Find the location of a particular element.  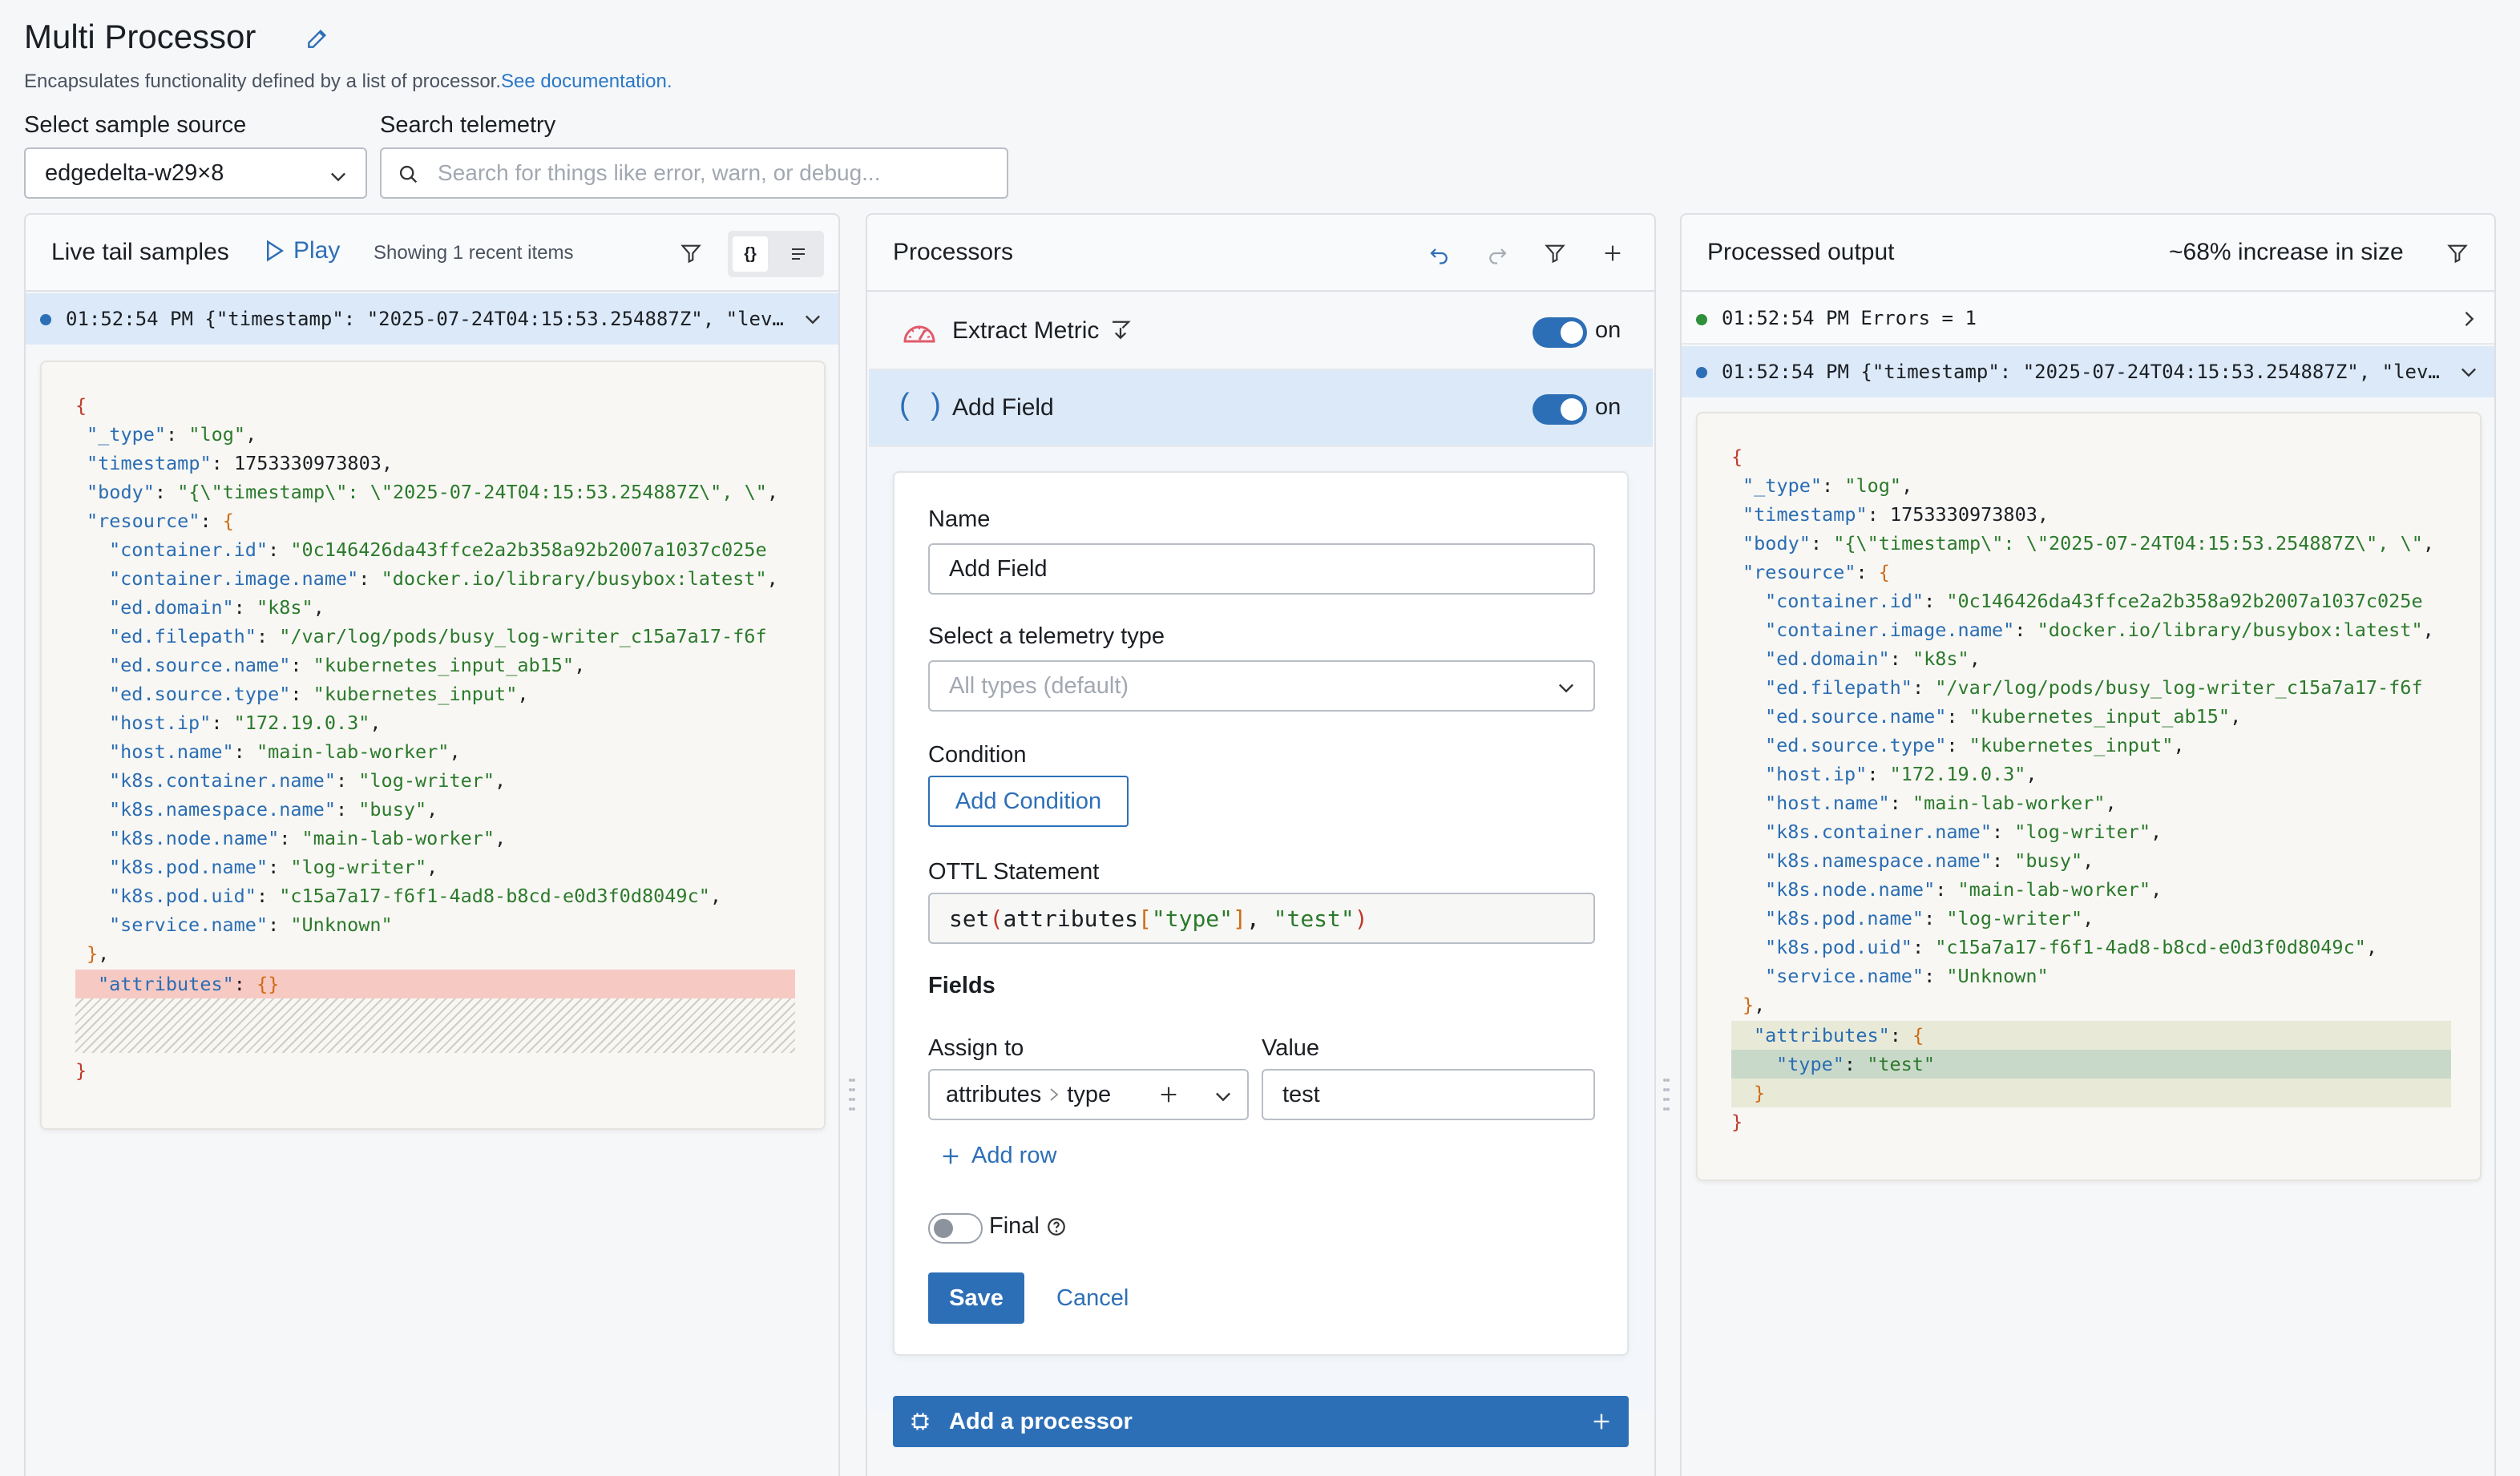

telemetry-type-select: All types (default) is located at coordinates (1261, 686).